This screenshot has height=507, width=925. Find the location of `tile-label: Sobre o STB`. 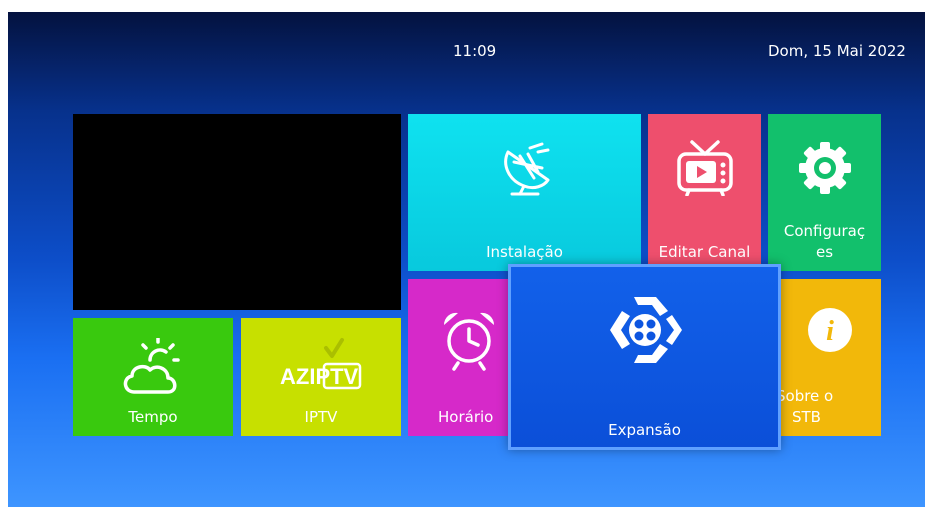

tile-label: Sobre o STB is located at coordinates (811, 407).